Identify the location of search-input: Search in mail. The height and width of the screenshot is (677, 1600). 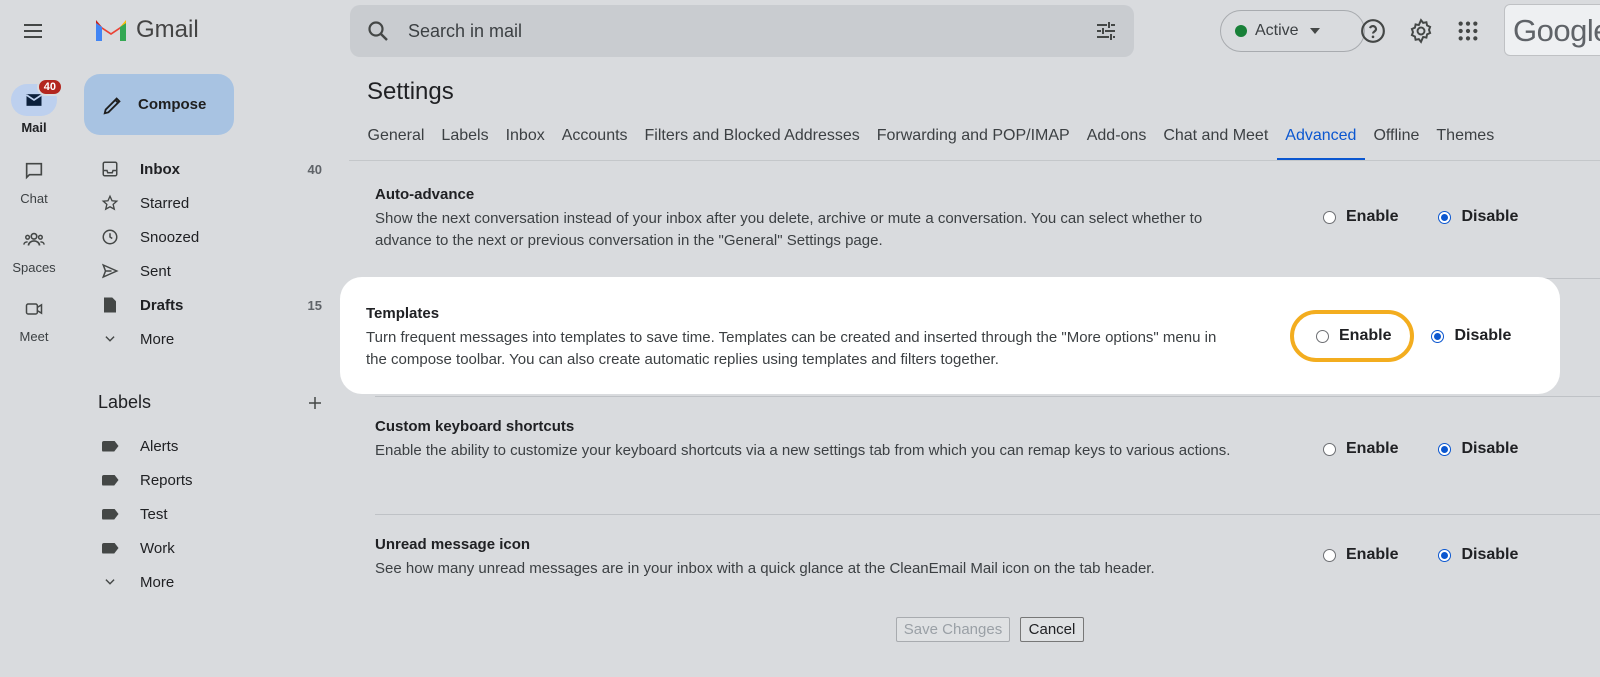
(465, 31).